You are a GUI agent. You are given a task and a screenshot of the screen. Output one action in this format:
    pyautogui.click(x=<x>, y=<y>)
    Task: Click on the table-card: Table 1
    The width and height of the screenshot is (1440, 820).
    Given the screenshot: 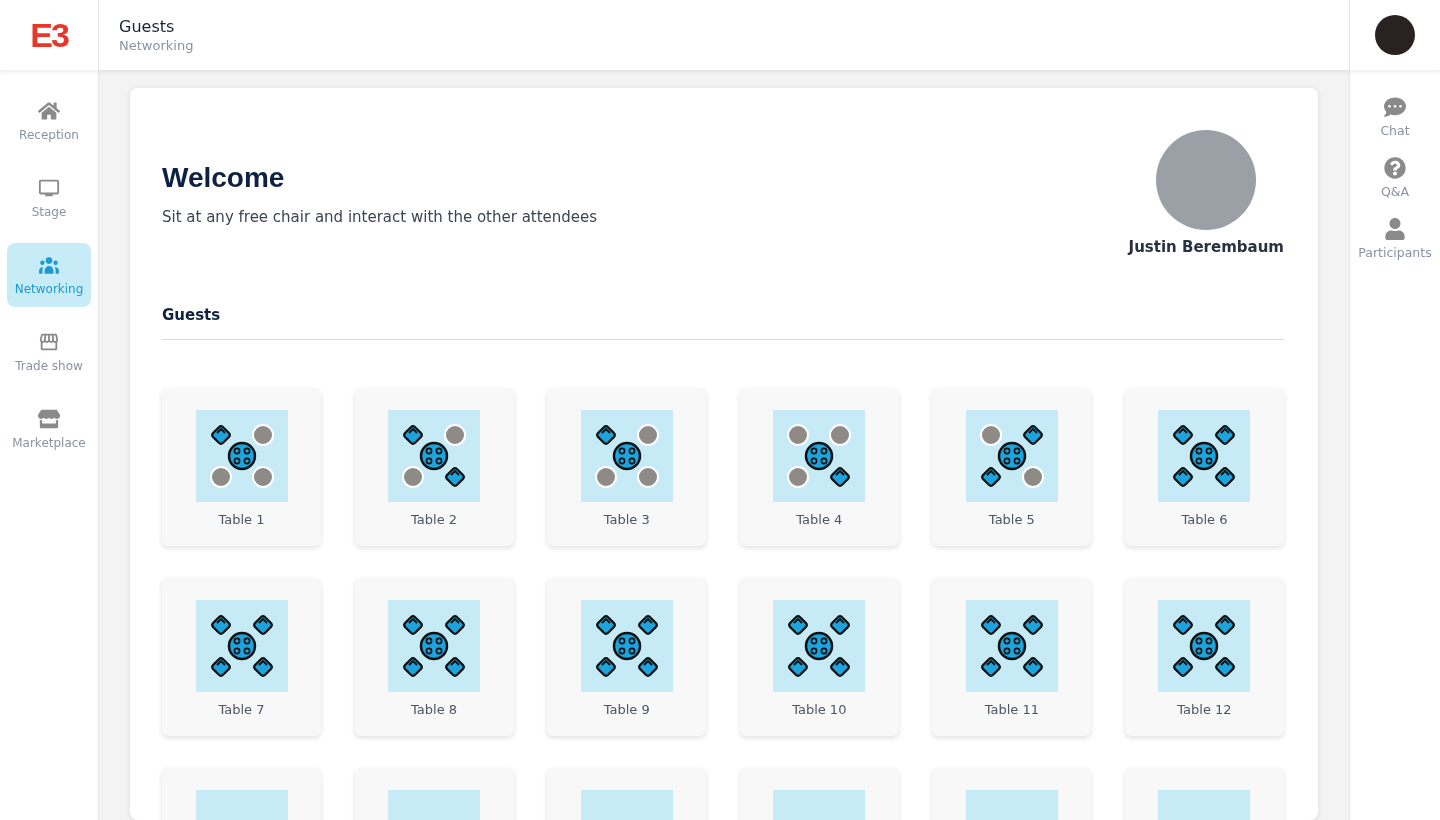 What is the action you would take?
    pyautogui.click(x=241, y=467)
    